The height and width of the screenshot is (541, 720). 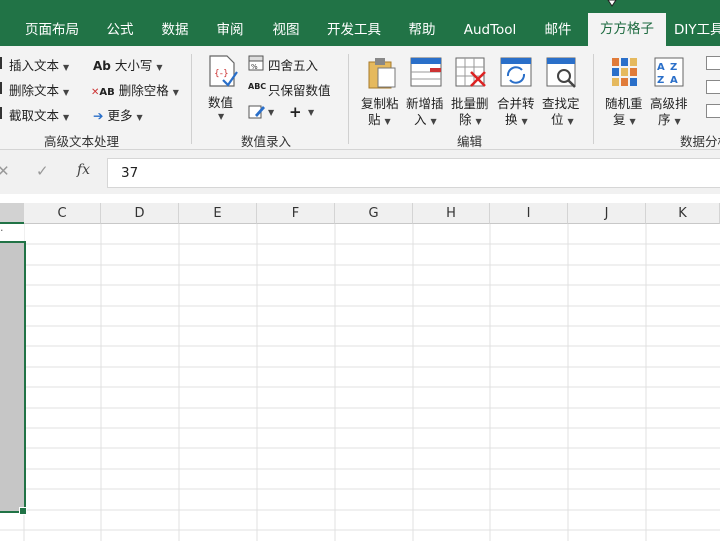 I want to click on number-value-icon: {-}, so click(x=223, y=71).